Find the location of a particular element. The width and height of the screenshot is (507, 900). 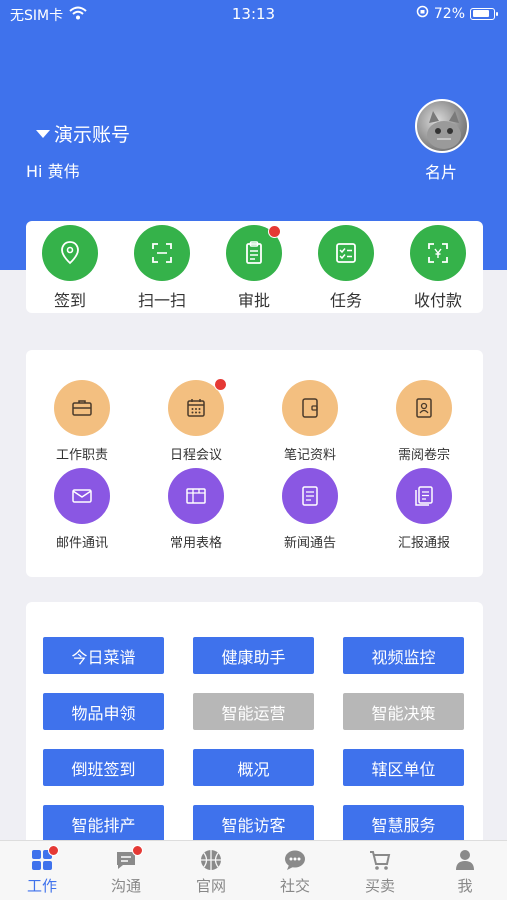

module-reports: 汇报通报 is located at coordinates (424, 509).